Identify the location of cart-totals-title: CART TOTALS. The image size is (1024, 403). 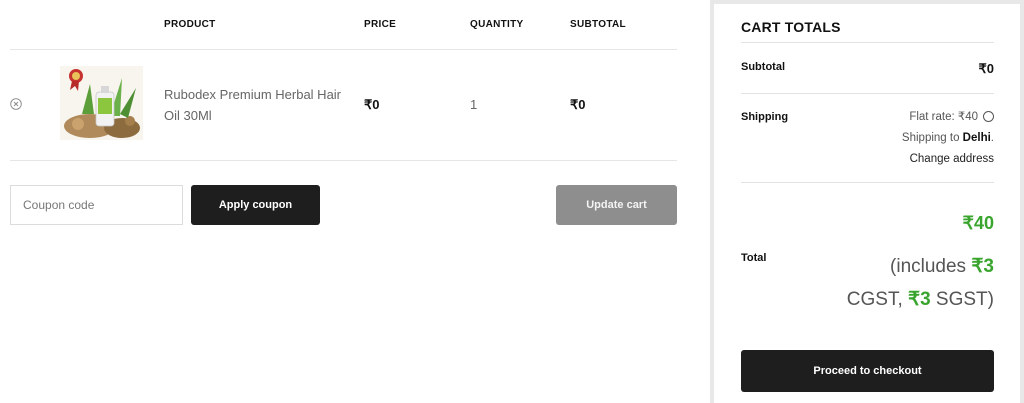
(791, 27).